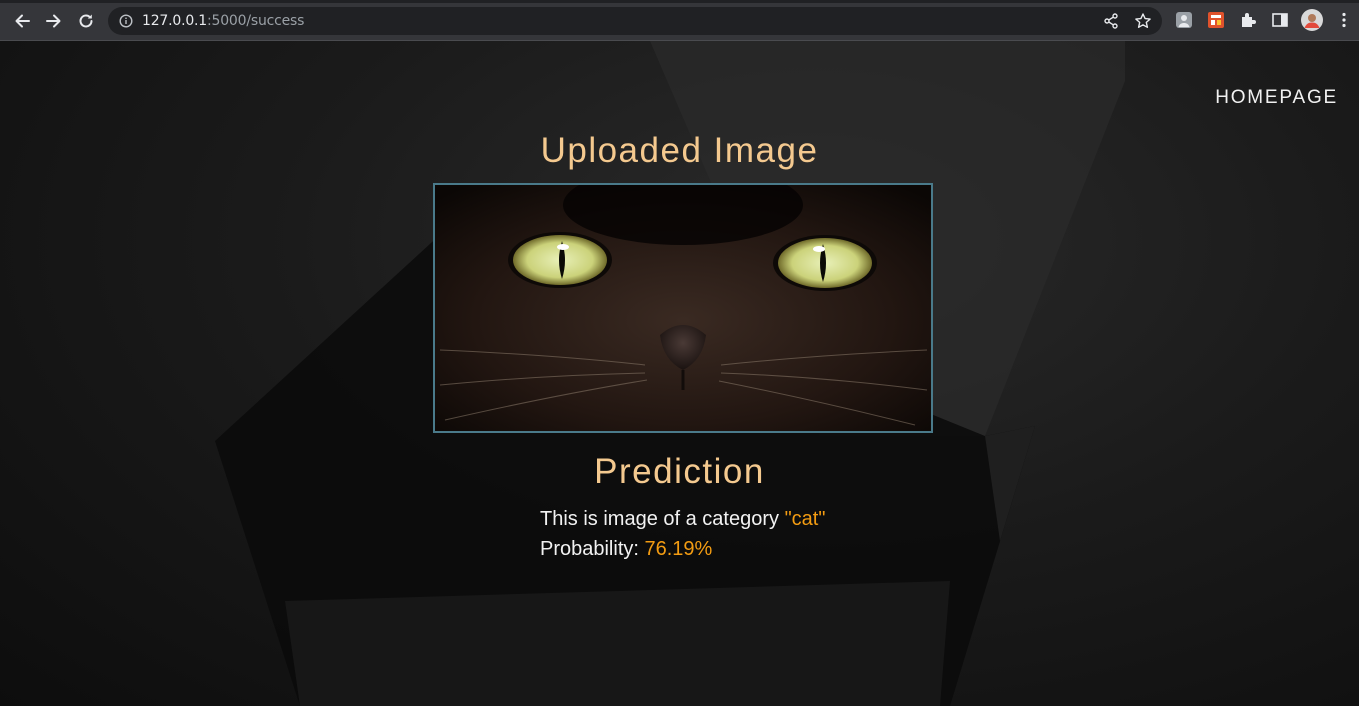 This screenshot has height=706, width=1359. Describe the element at coordinates (679, 1) in the screenshot. I see `tab-strip` at that location.